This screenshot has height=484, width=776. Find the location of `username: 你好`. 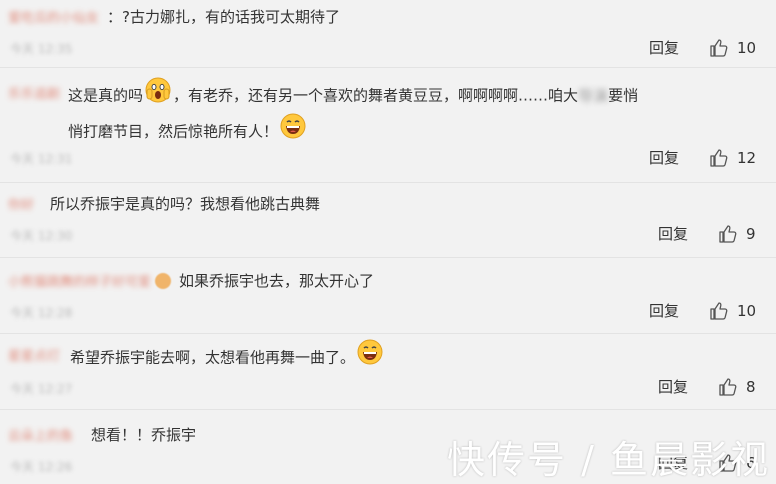

username: 你好 is located at coordinates (21, 203).